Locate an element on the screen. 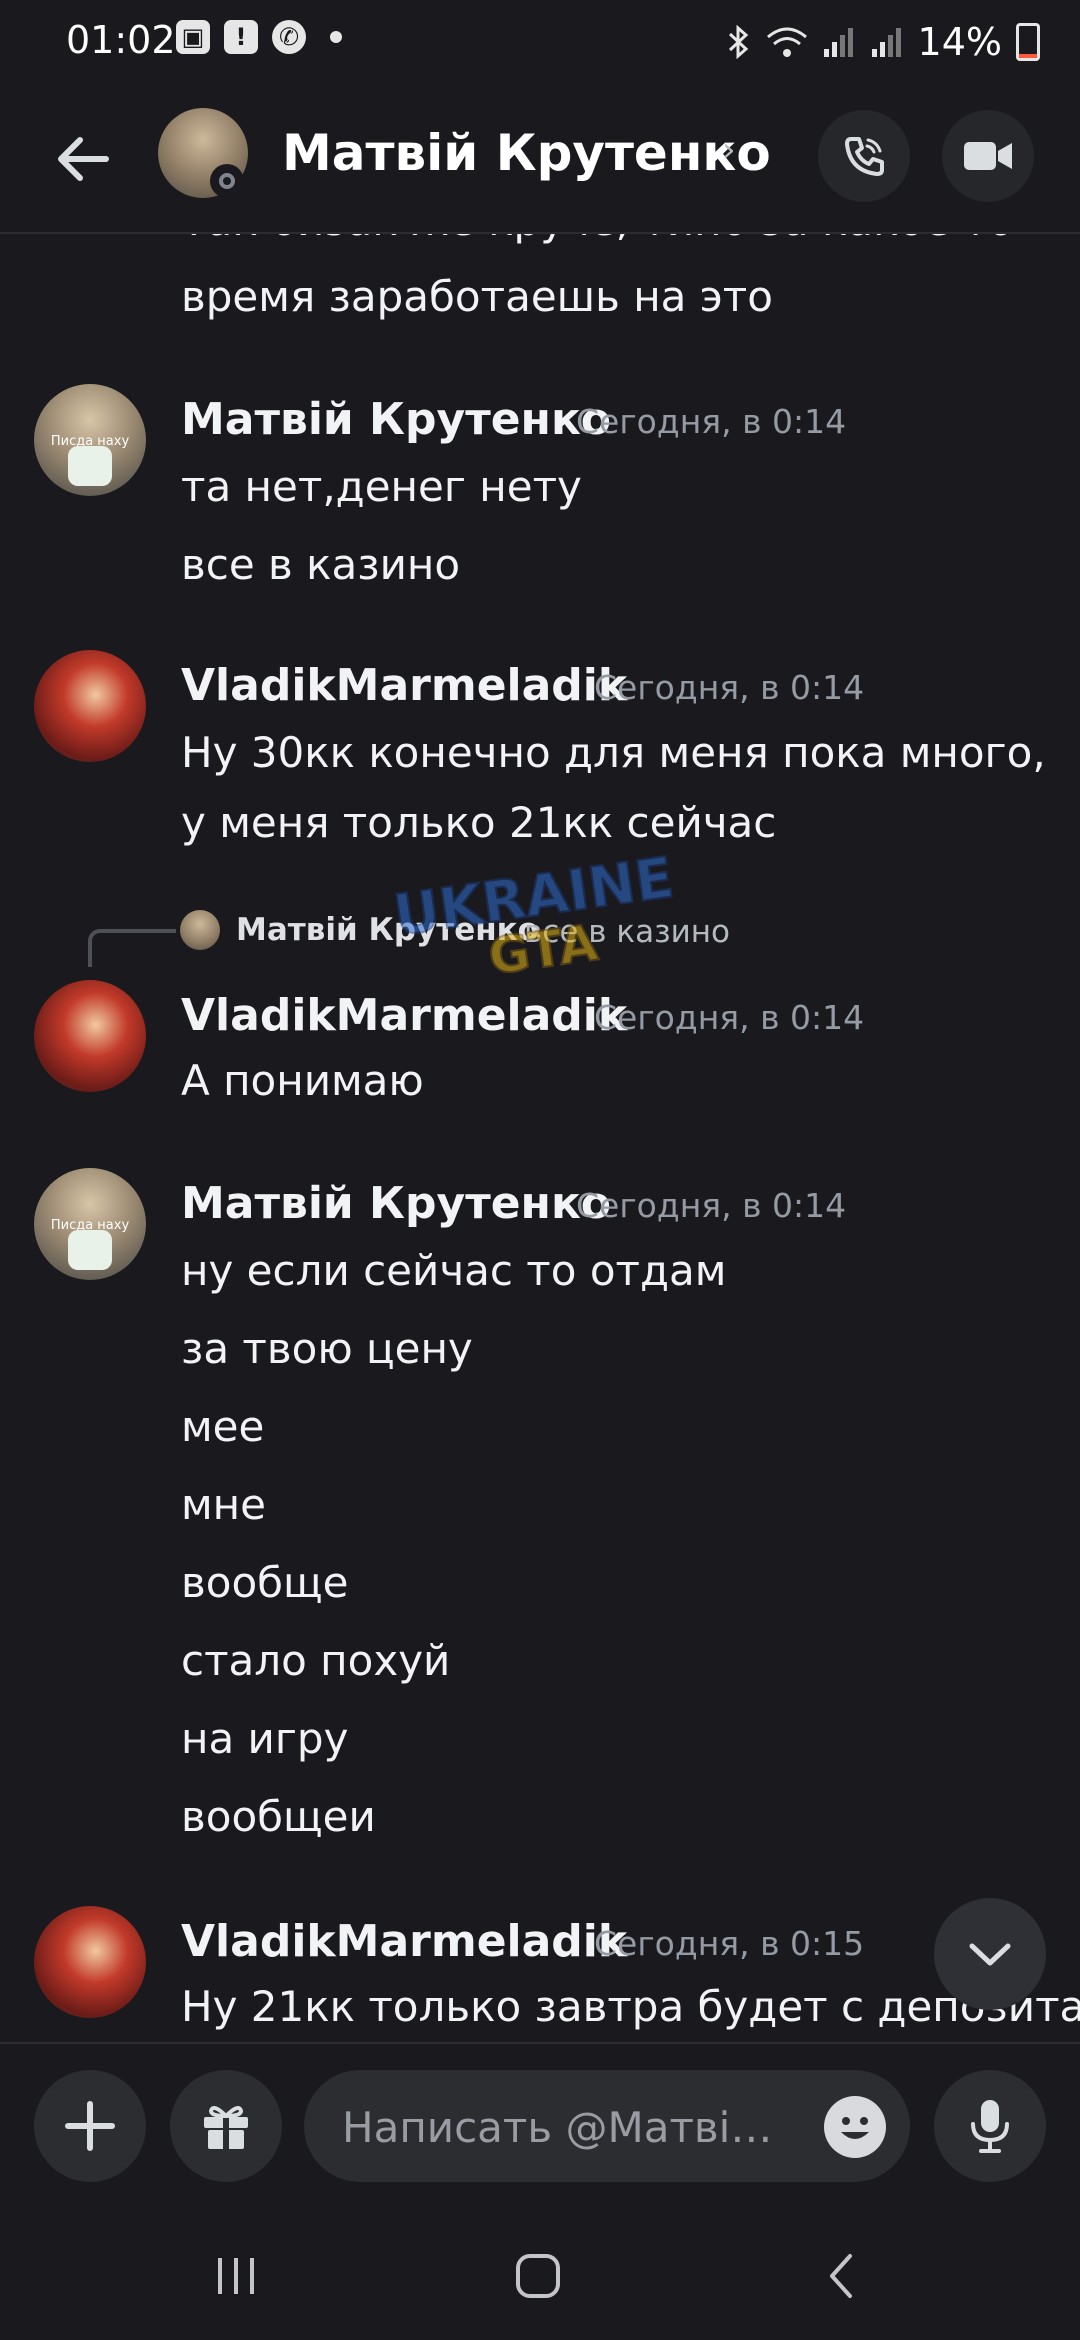 Image resolution: width=1080 pixels, height=2340 pixels. message-text: вообщеи is located at coordinates (278, 1816).